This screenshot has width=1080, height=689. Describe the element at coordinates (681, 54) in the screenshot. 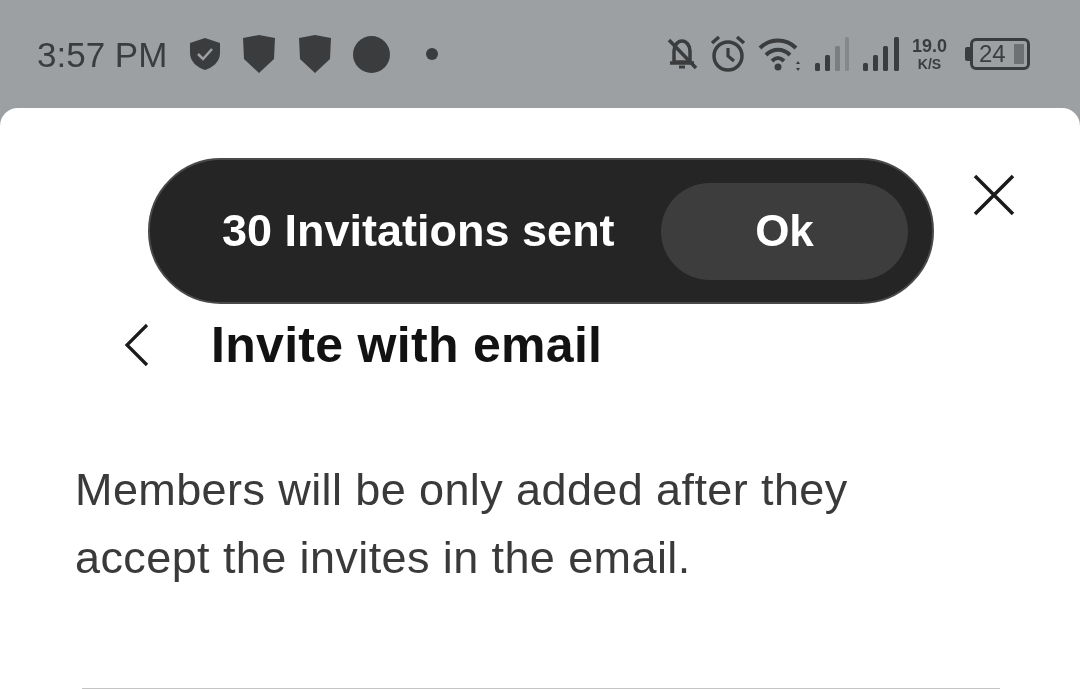

I see `bell-off-icon` at that location.